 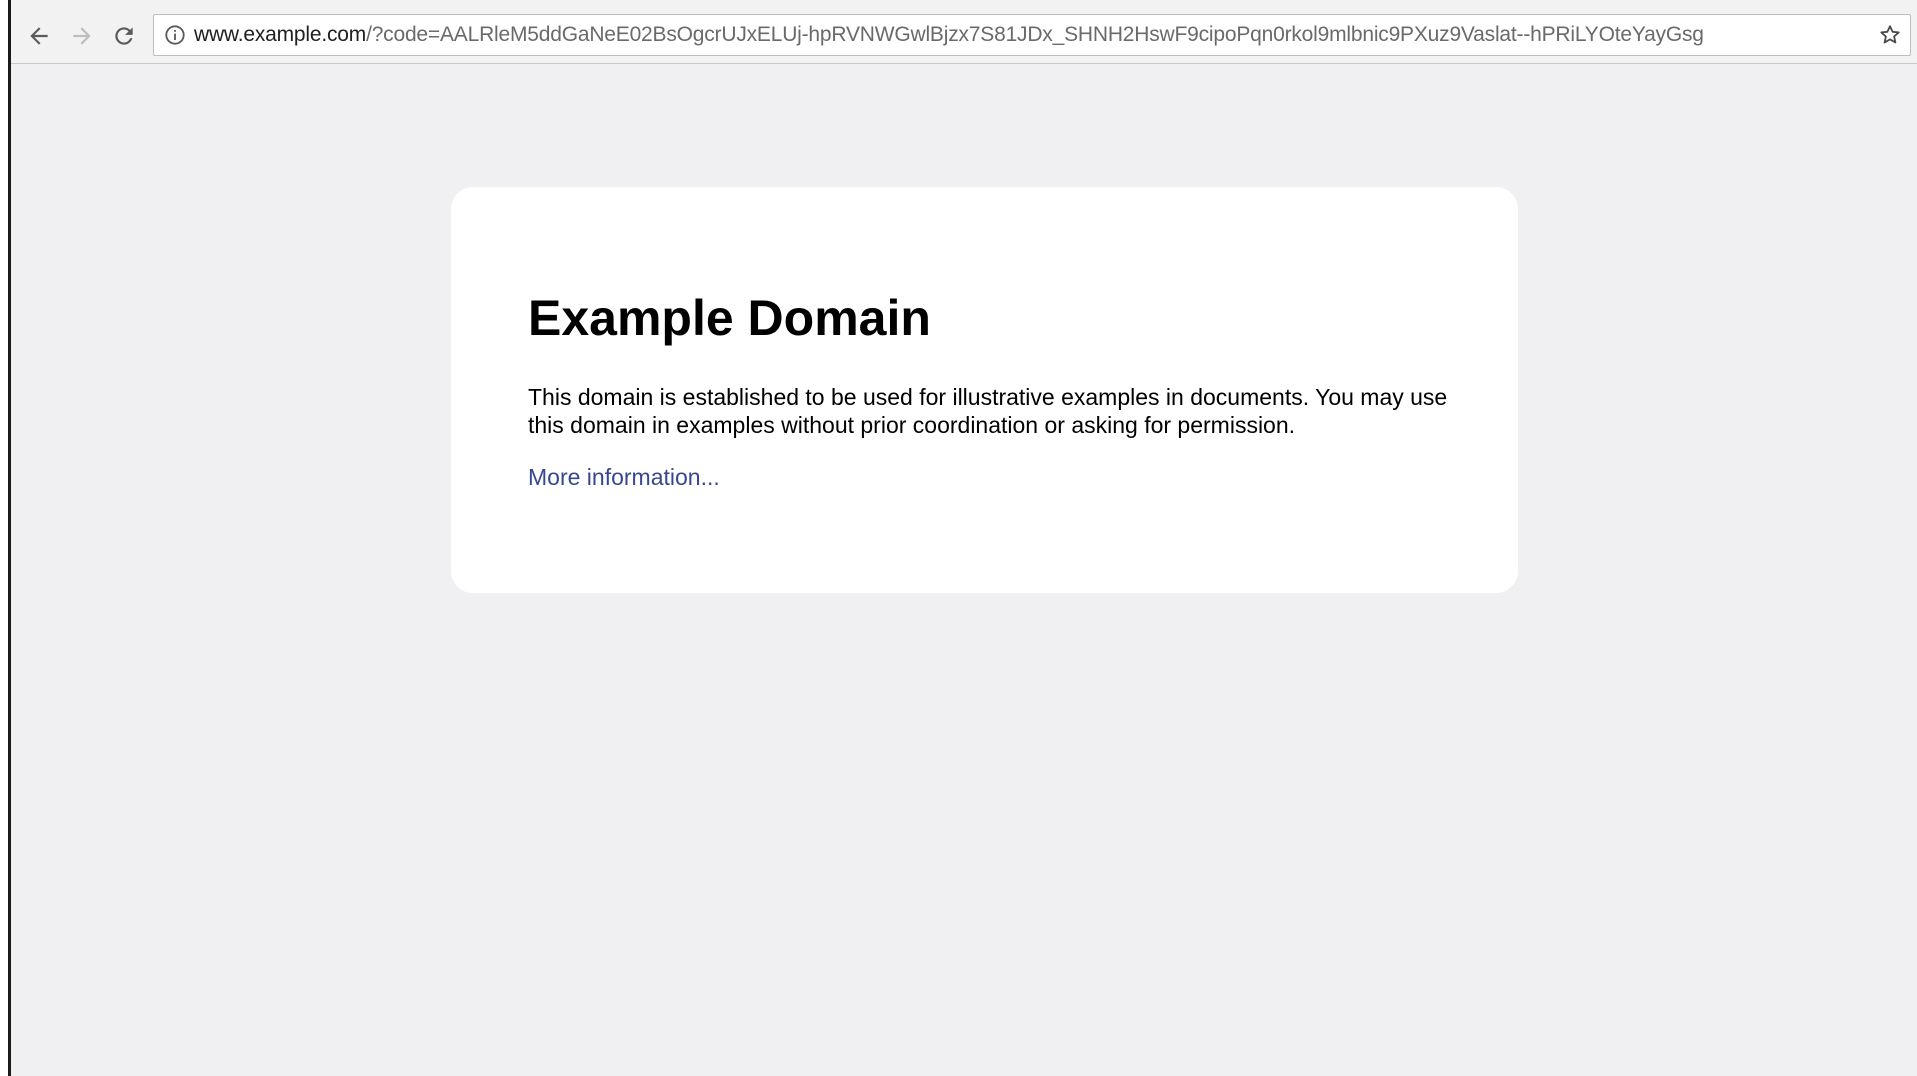 I want to click on back-button, so click(x=39, y=36).